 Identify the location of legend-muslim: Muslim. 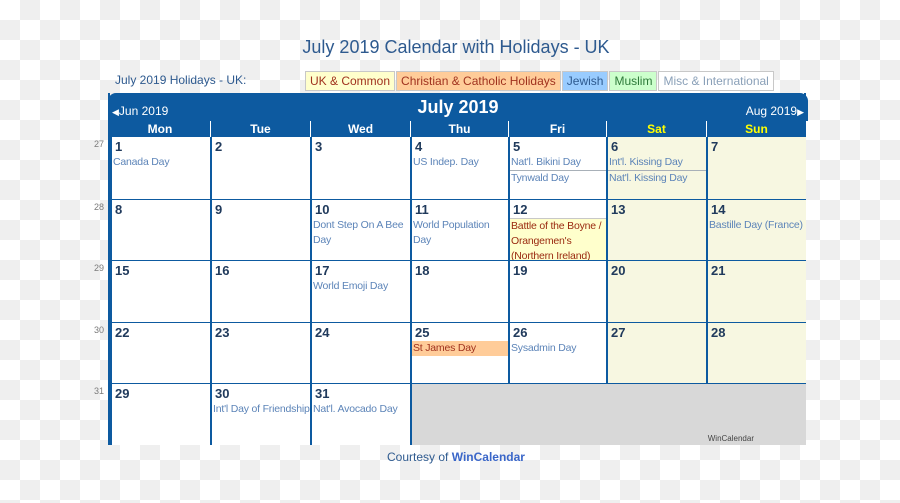
(633, 81).